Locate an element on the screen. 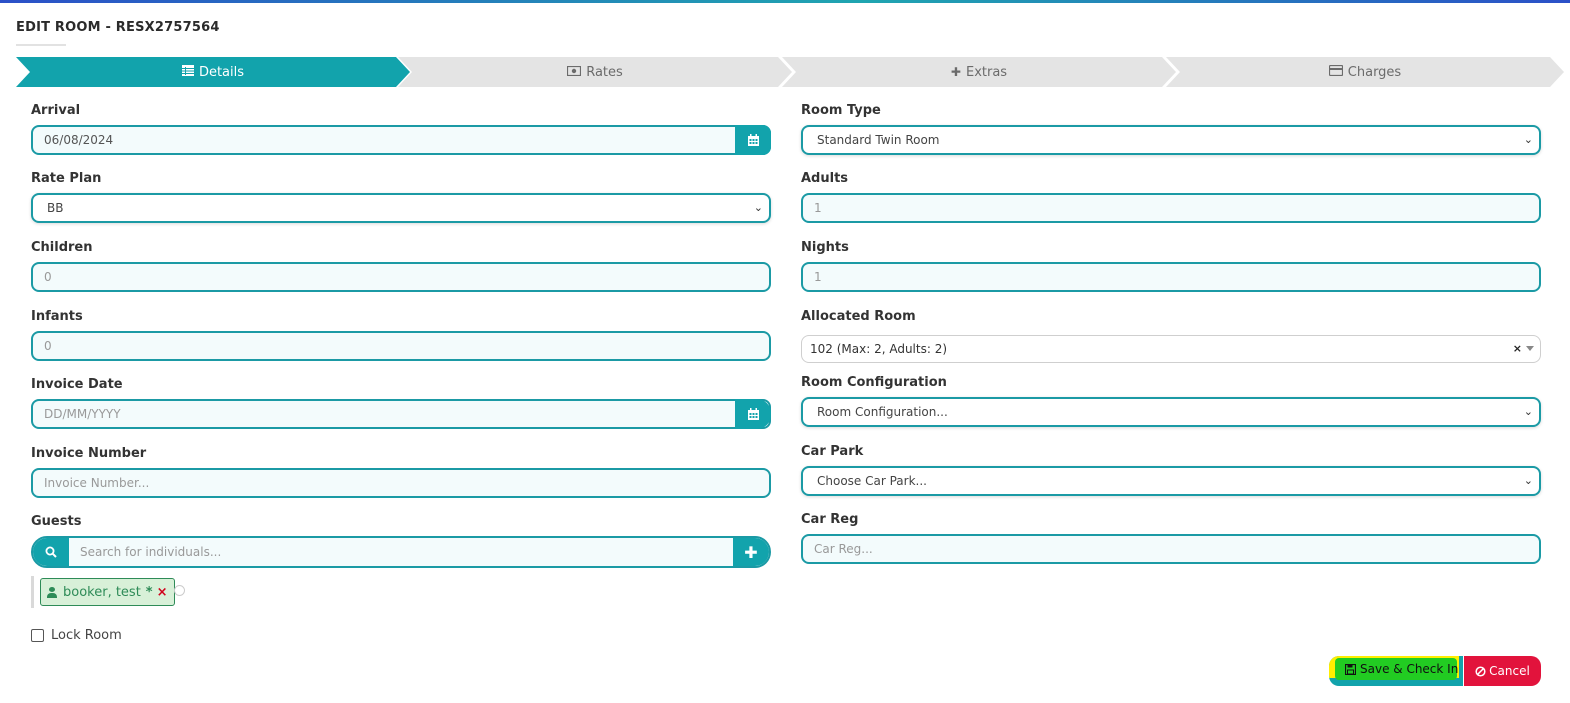 This screenshot has height=703, width=1570. children-label: Children is located at coordinates (62, 247).